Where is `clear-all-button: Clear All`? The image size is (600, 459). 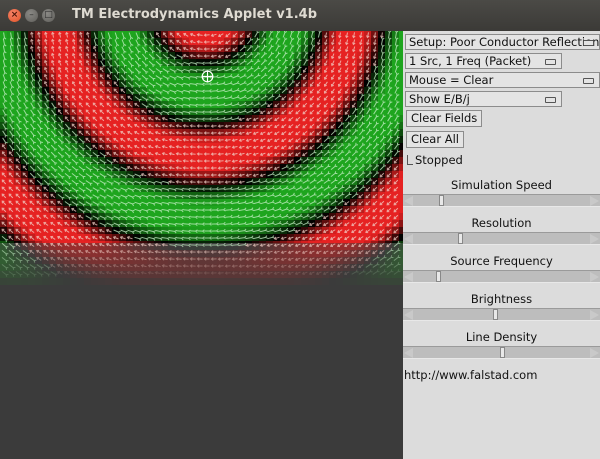 clear-all-button: Clear All is located at coordinates (435, 139).